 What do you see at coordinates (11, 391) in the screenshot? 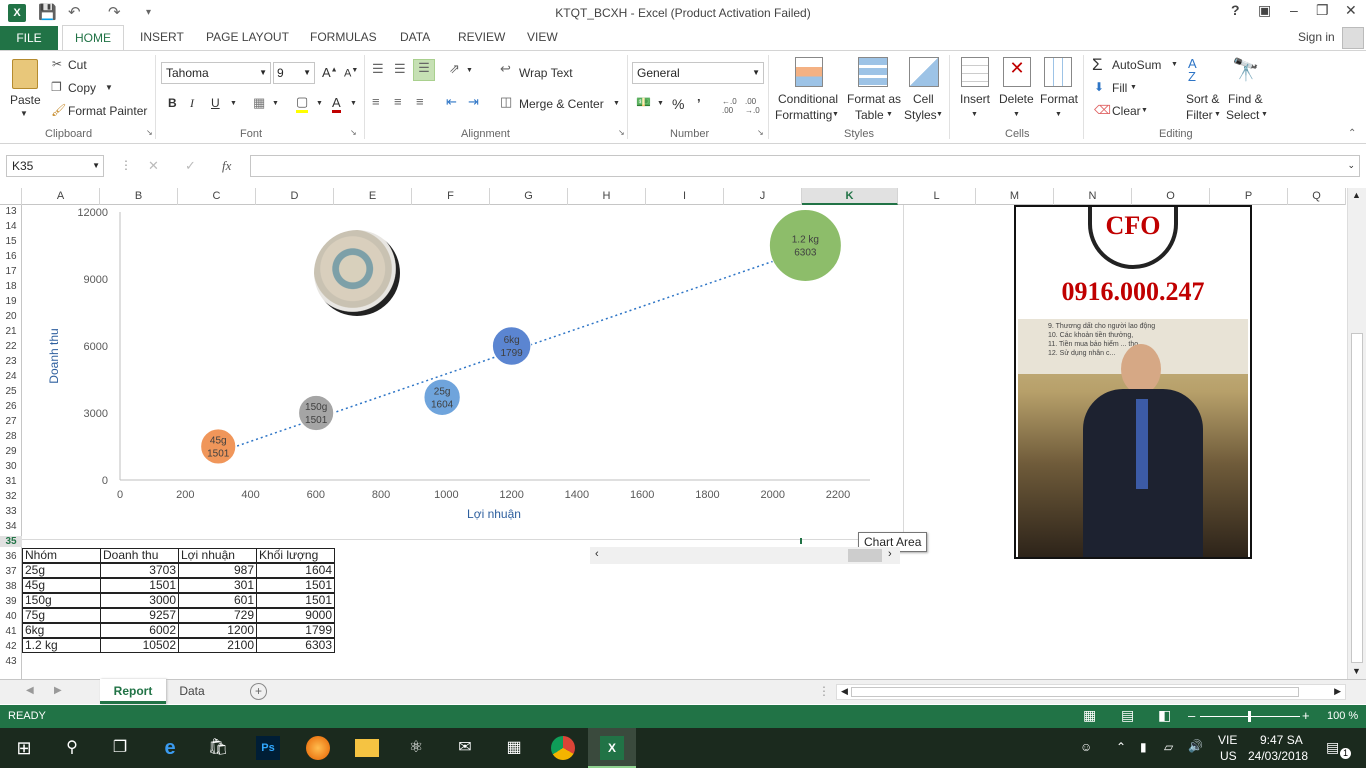
I see `row-header: 25` at bounding box center [11, 391].